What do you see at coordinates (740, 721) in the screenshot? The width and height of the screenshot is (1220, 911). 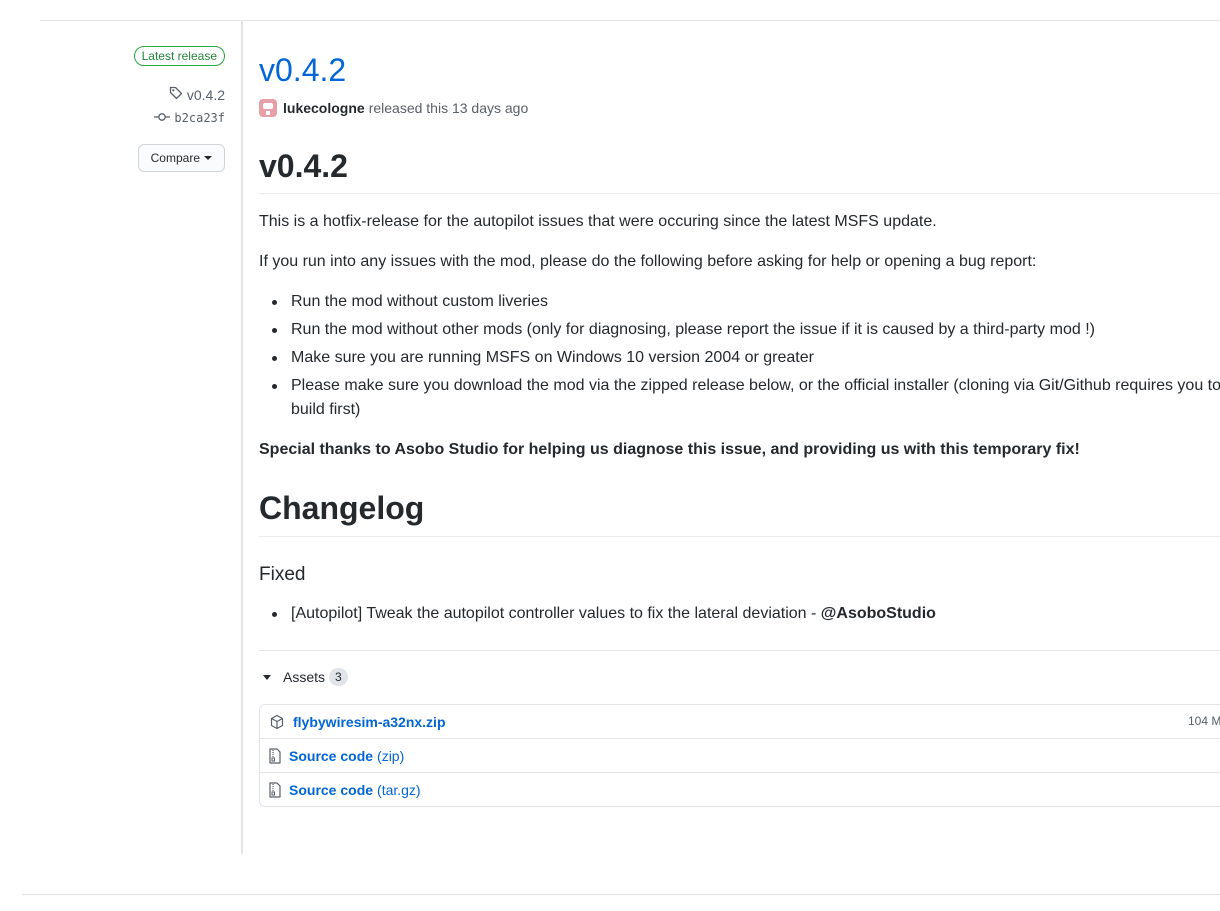 I see `asset-row: flybywiresim-a32nx.zip 104 M` at bounding box center [740, 721].